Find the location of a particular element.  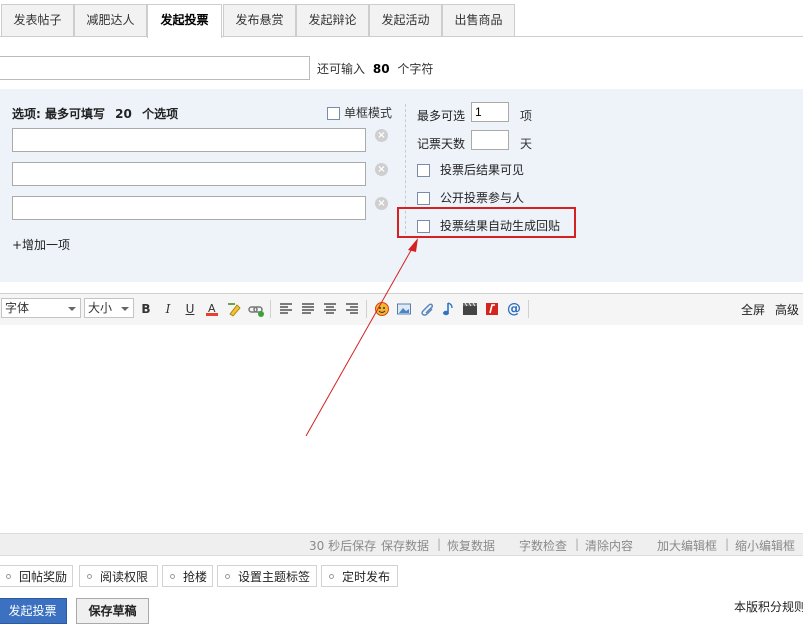

video-icon is located at coordinates (470, 309).